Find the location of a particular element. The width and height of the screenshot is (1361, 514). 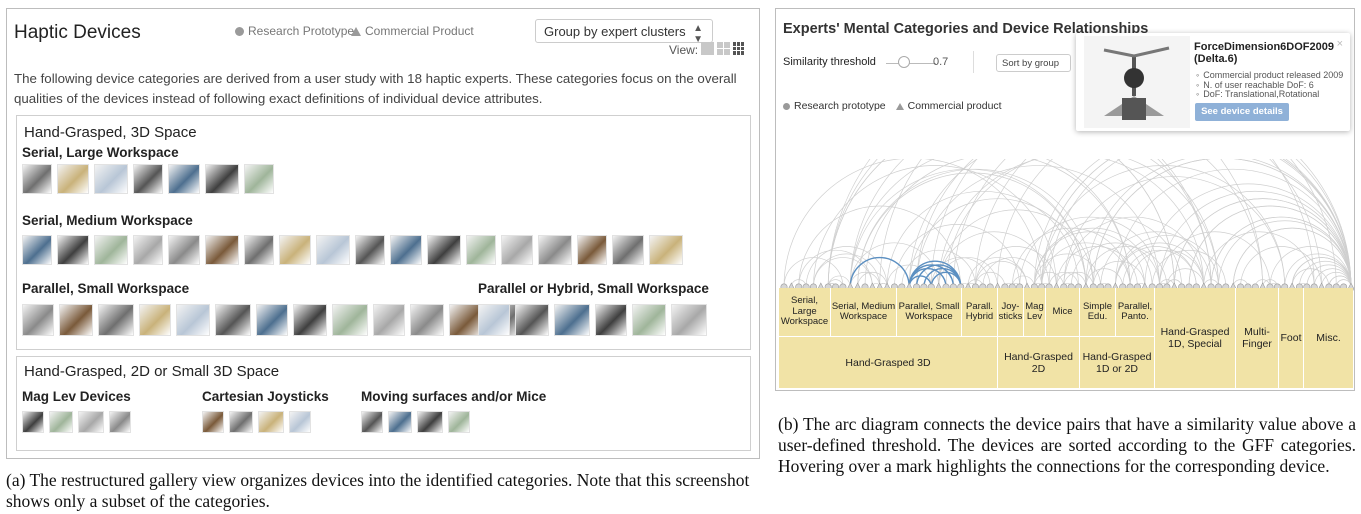

legend-research-prototype: Research Prototype is located at coordinates (294, 31).